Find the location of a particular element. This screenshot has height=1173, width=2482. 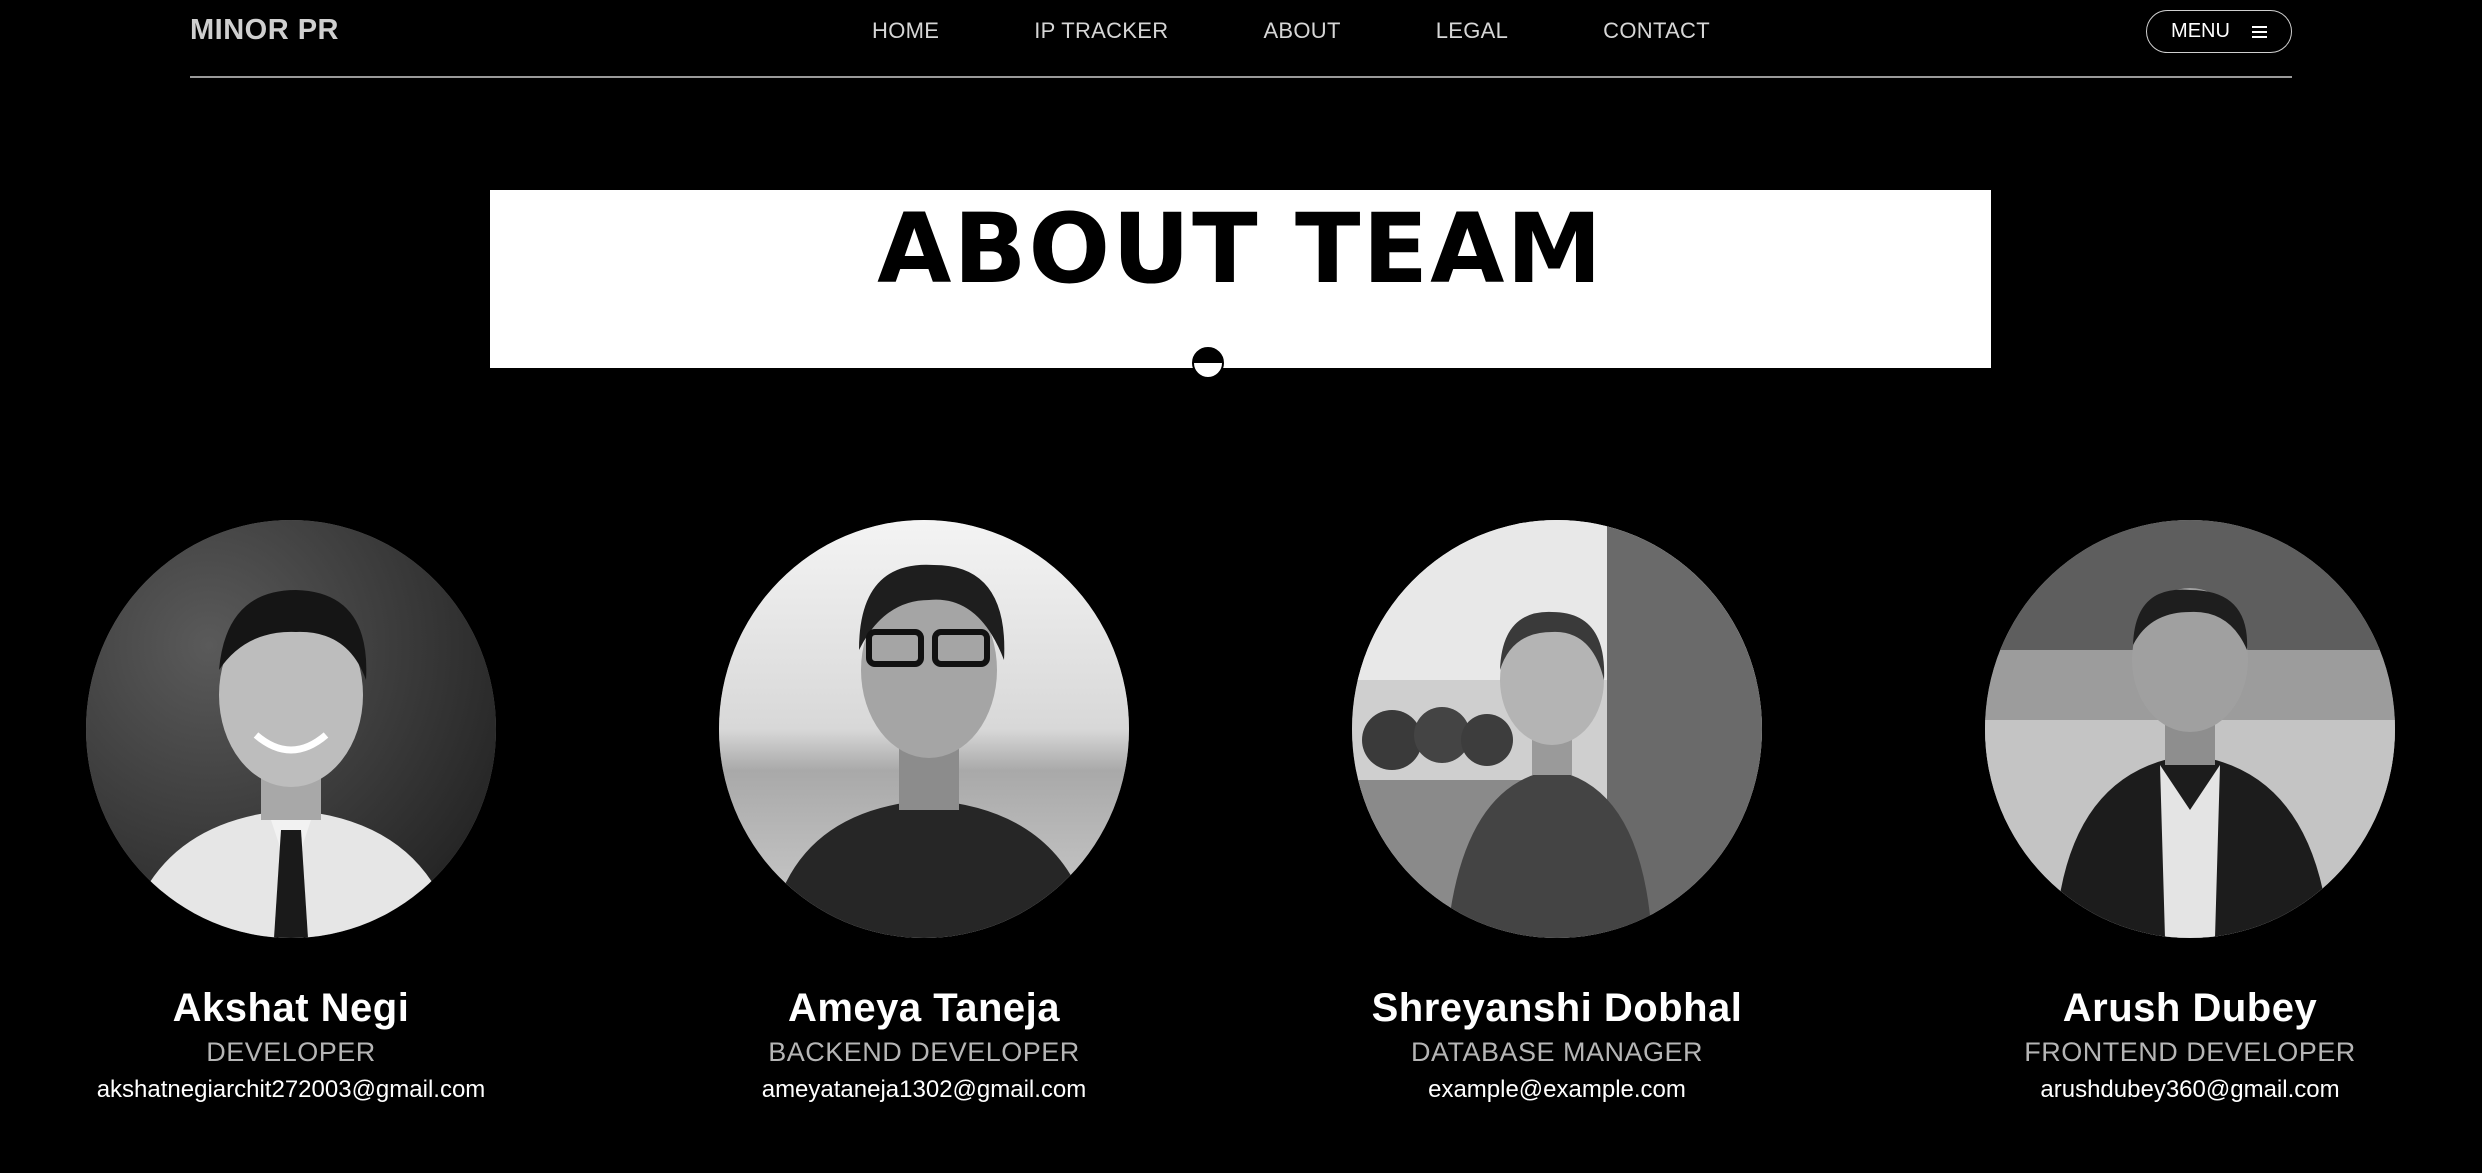

nav-ip-tracker: IP TRACKER is located at coordinates (1101, 31).